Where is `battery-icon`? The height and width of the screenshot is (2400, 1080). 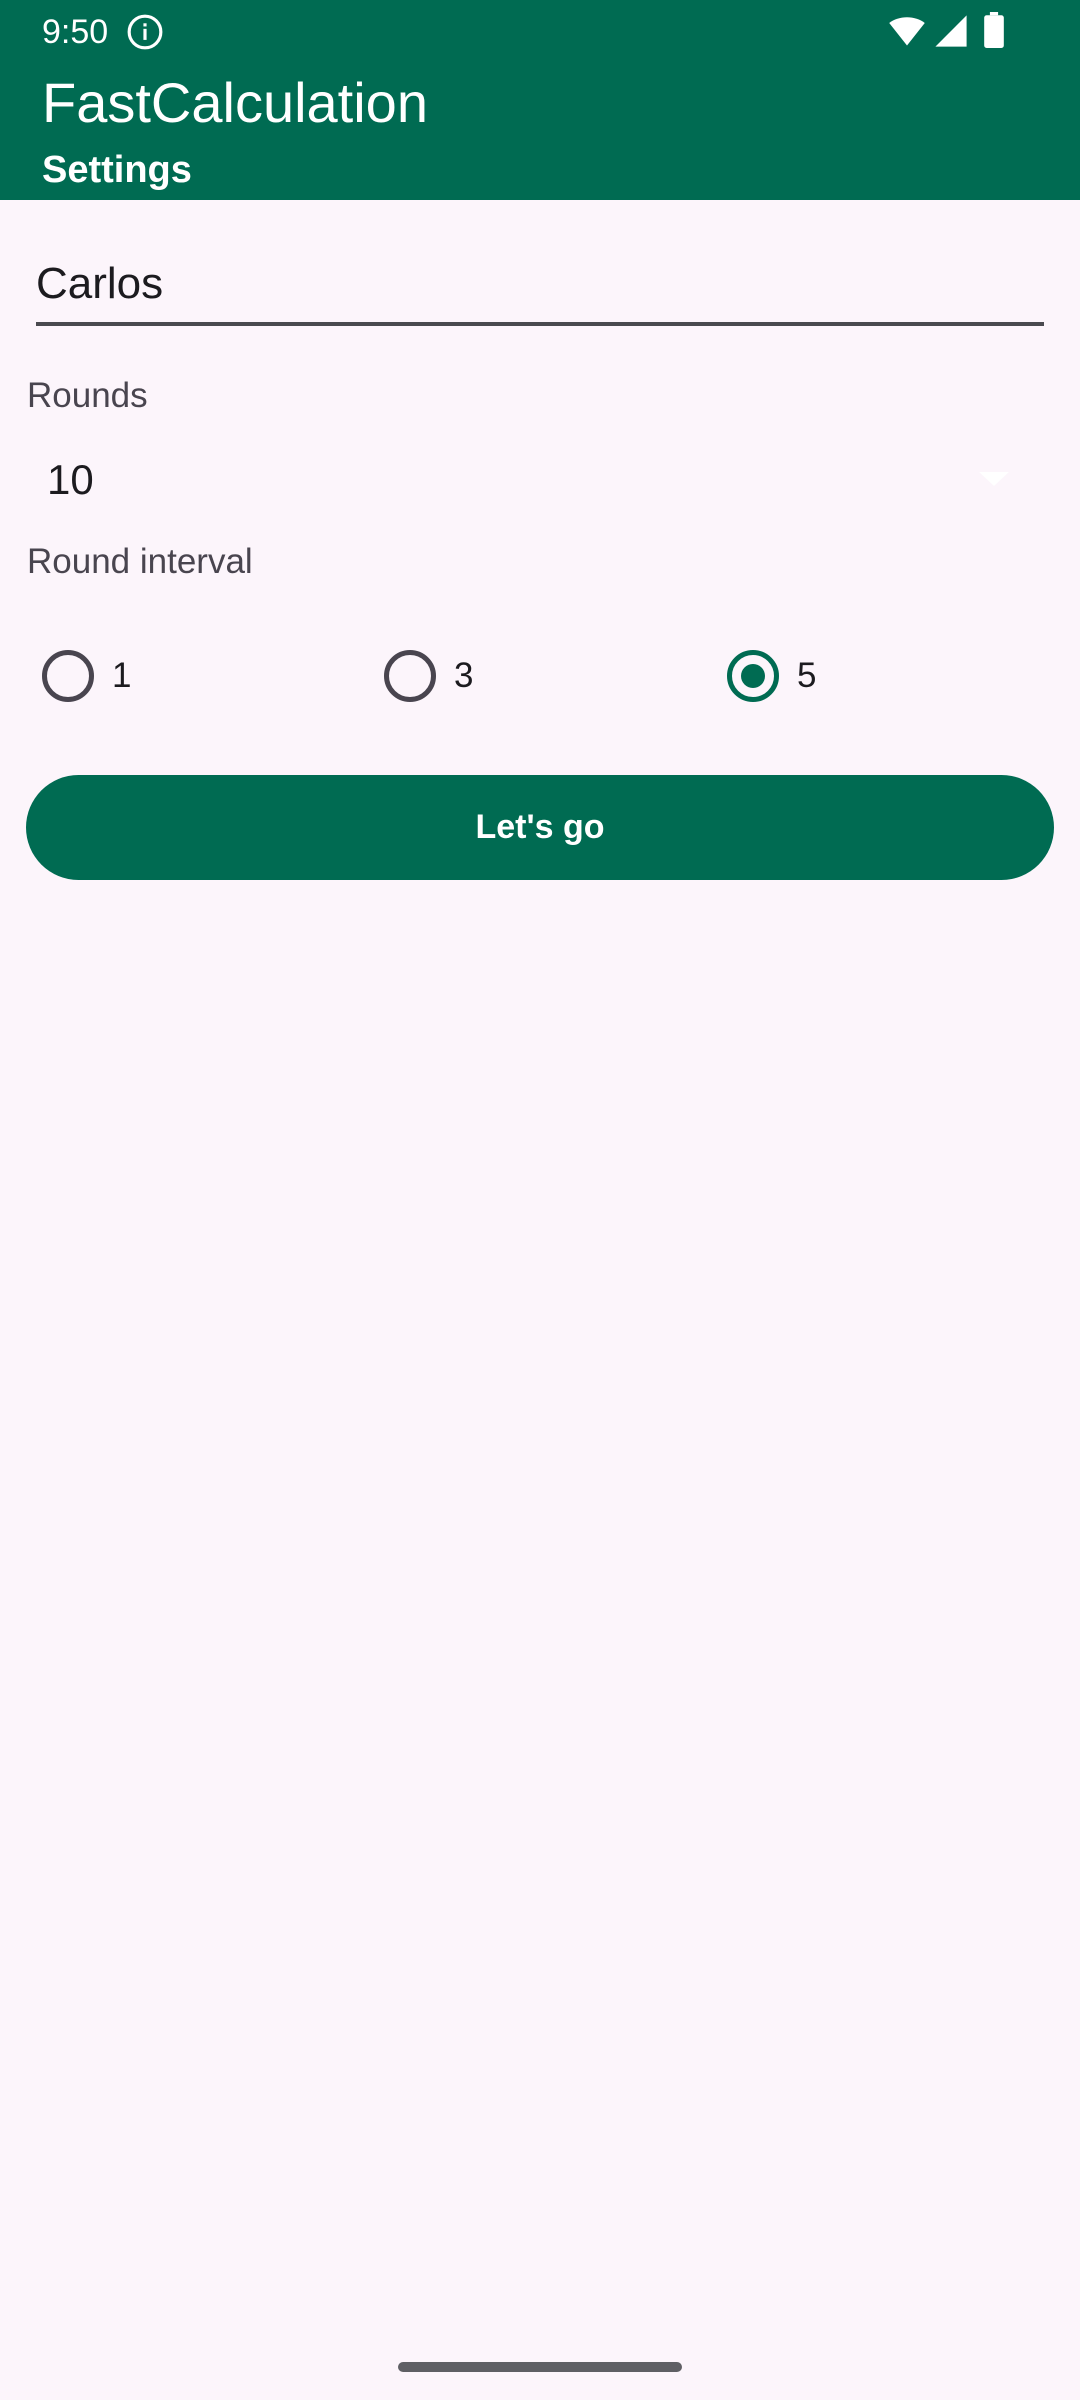 battery-icon is located at coordinates (994, 30).